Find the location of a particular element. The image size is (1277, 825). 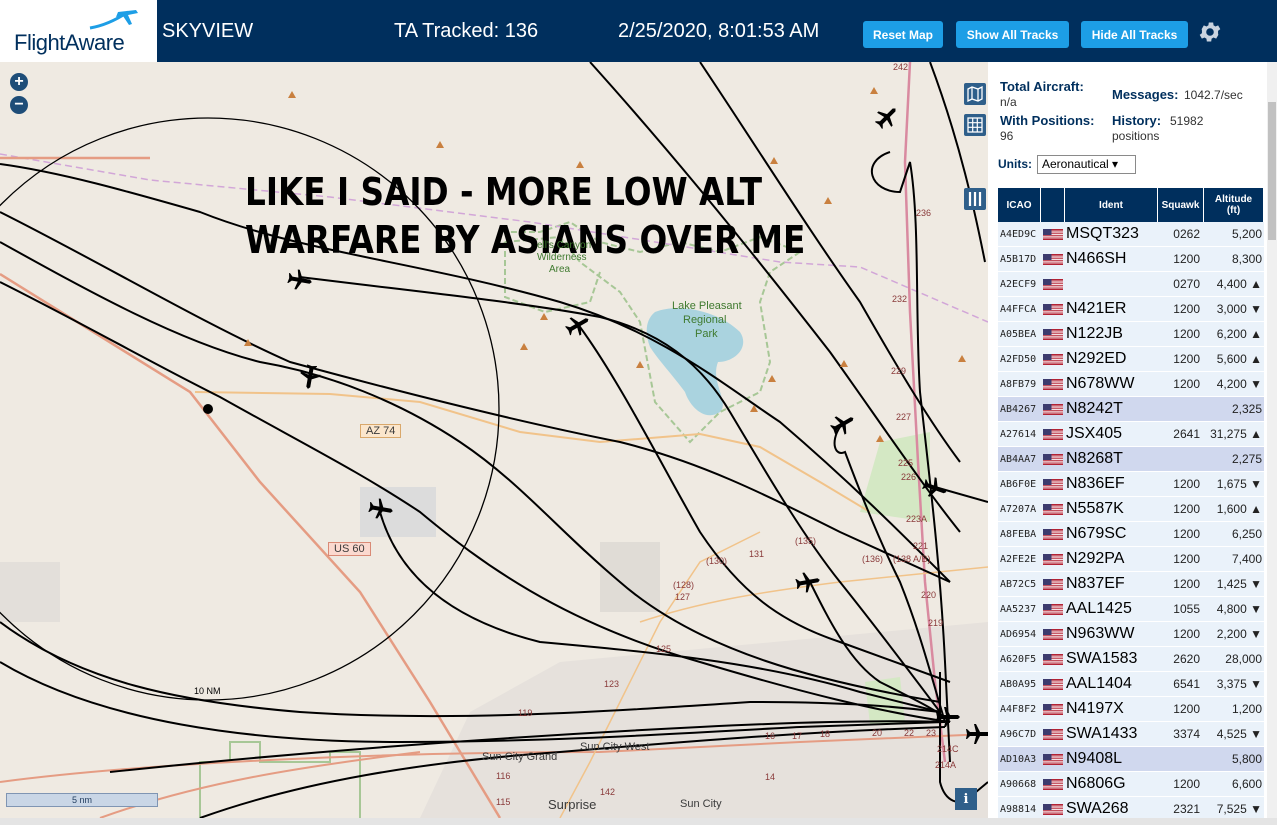

table-row: A4FFCA N421ER 1200 3,000 ▼ is located at coordinates (1131, 309).